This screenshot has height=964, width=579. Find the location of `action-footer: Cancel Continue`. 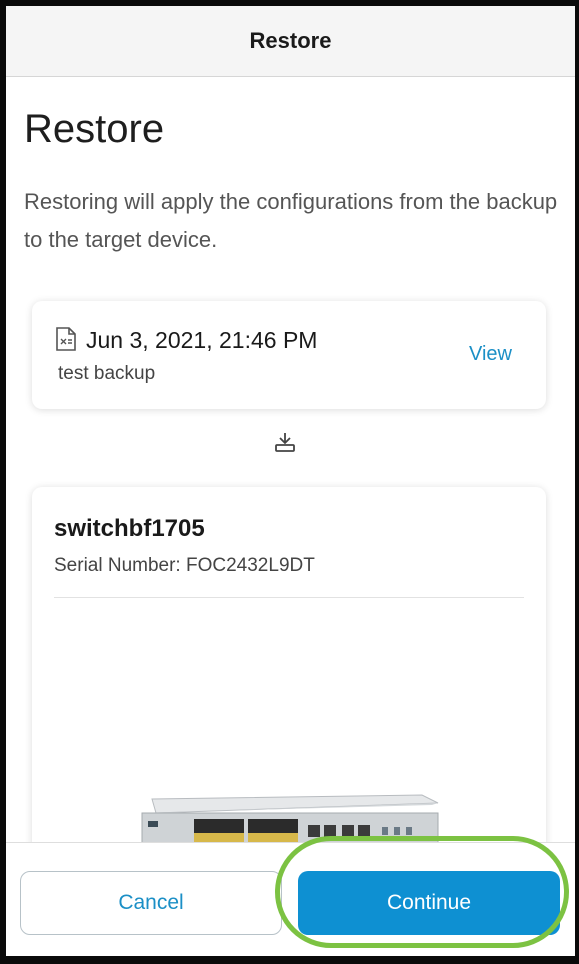

action-footer: Cancel Continue is located at coordinates (290, 899).